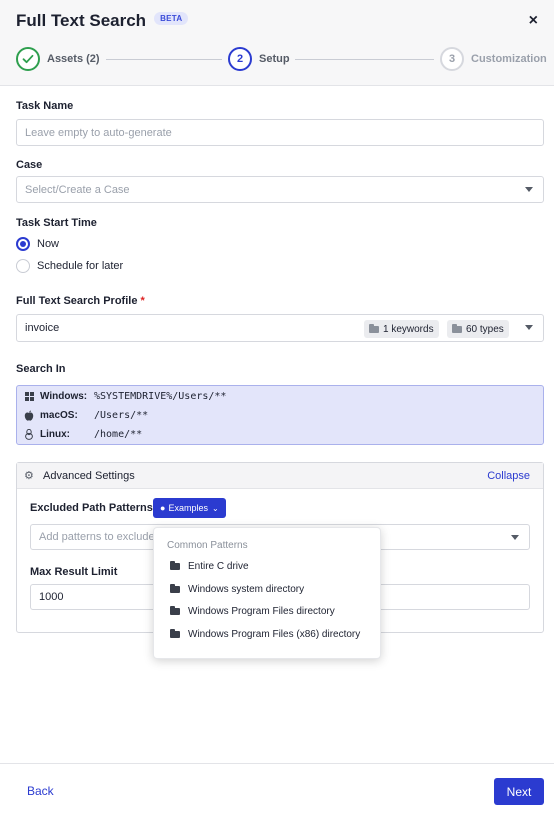  I want to click on step-1-check-icon, so click(28, 59).